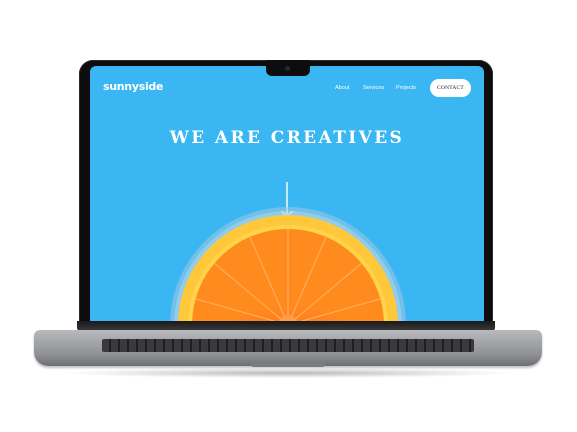  Describe the element at coordinates (406, 88) in the screenshot. I see `nav-link-projects: Projects` at that location.